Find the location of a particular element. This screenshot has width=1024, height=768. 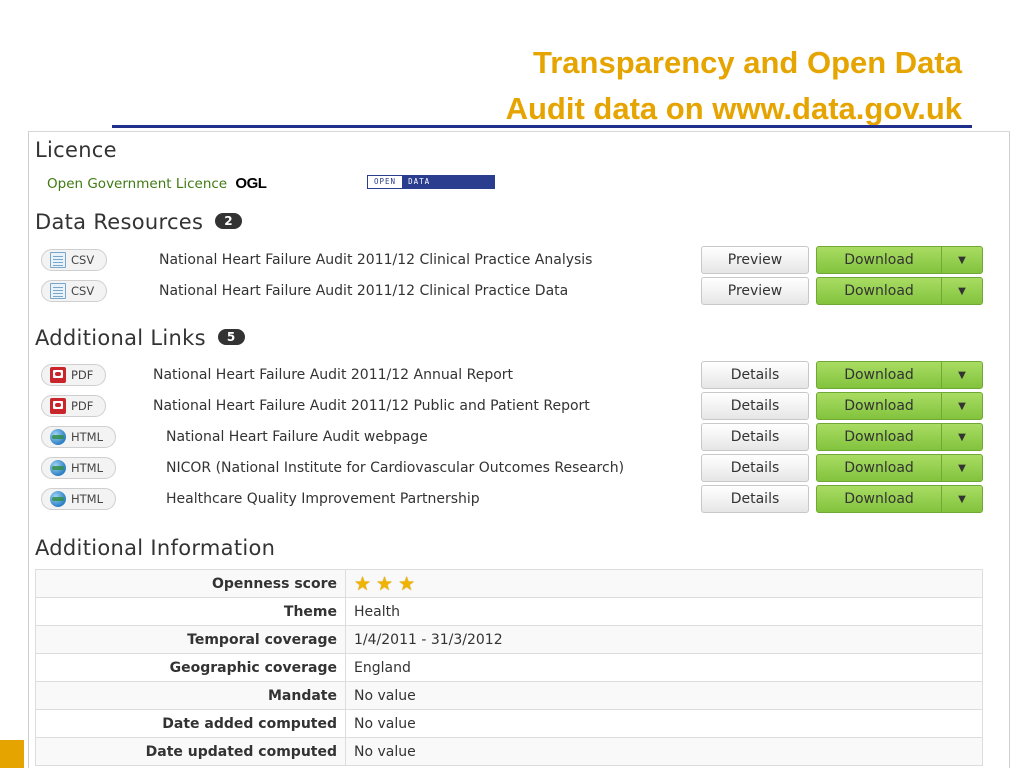

table-row: Openness score ★ ★ ★ is located at coordinates (509, 583).